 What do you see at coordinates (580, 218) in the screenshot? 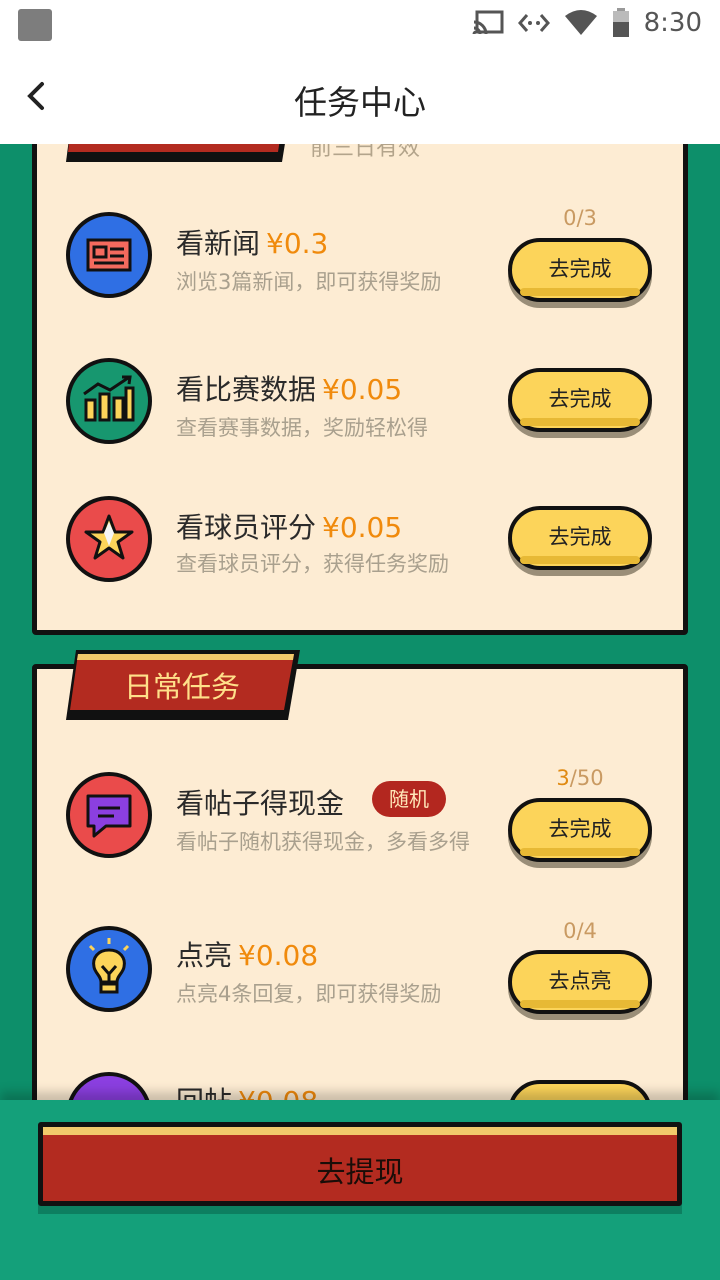
I see `task-progress: 0/3` at bounding box center [580, 218].